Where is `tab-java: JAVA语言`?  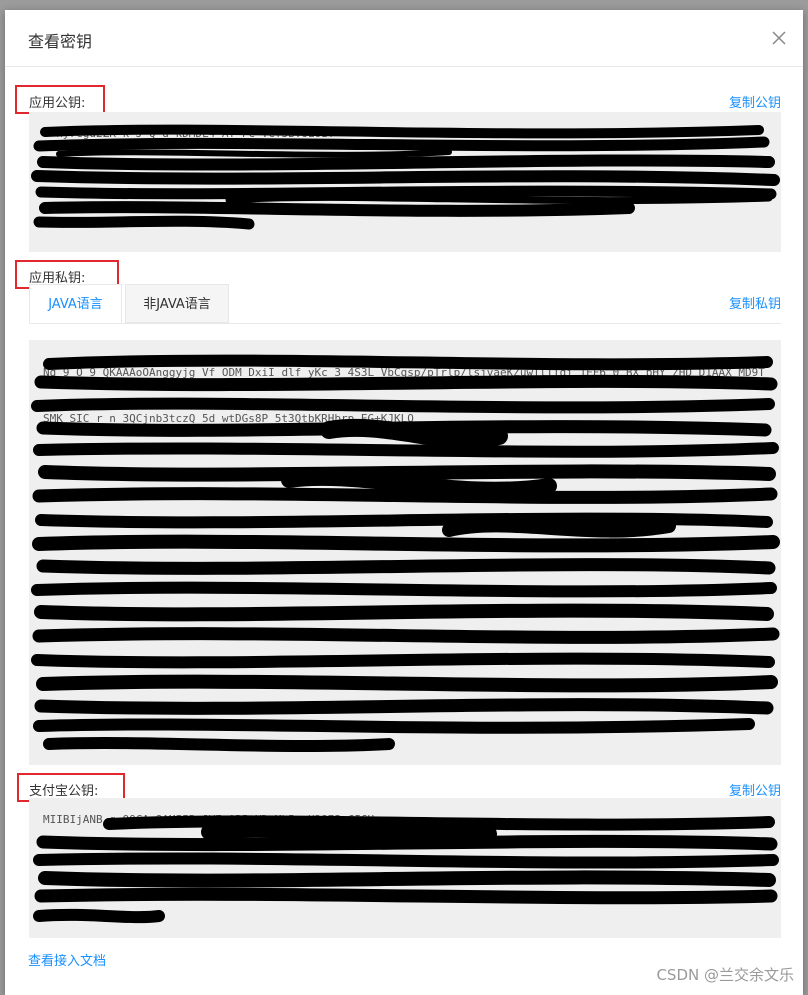
tab-java: JAVA语言 is located at coordinates (75, 303).